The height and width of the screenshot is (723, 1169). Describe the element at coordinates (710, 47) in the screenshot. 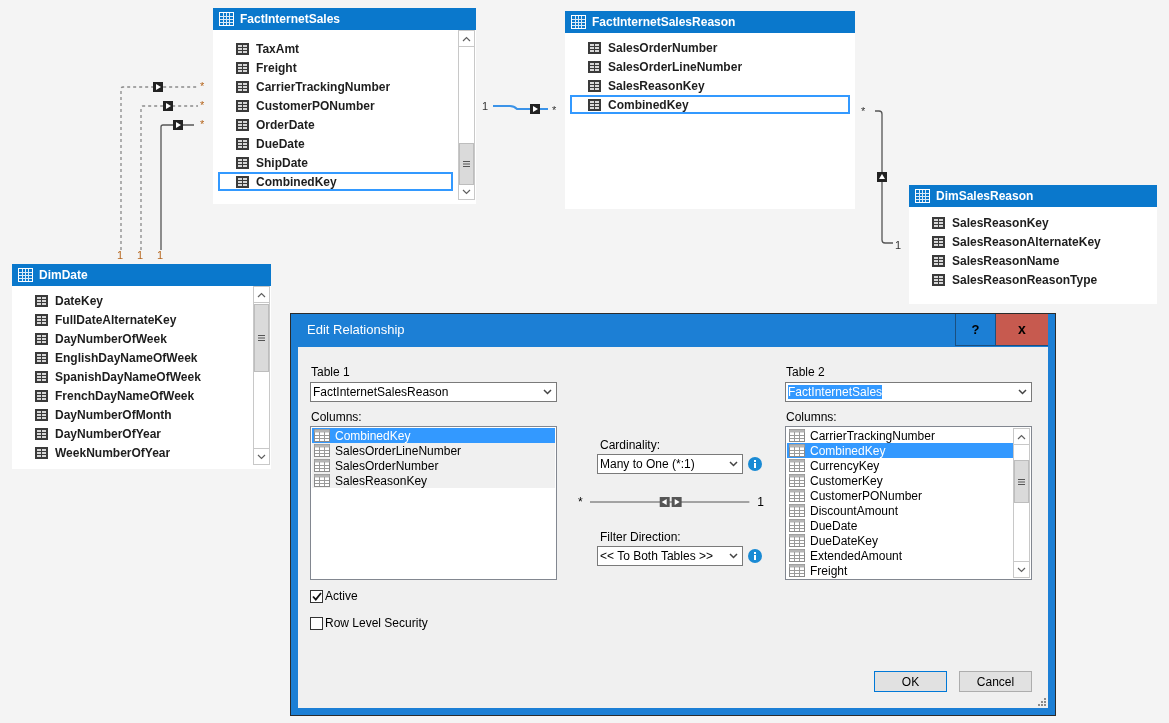

I see `column-row: SalesOrderNumber` at that location.